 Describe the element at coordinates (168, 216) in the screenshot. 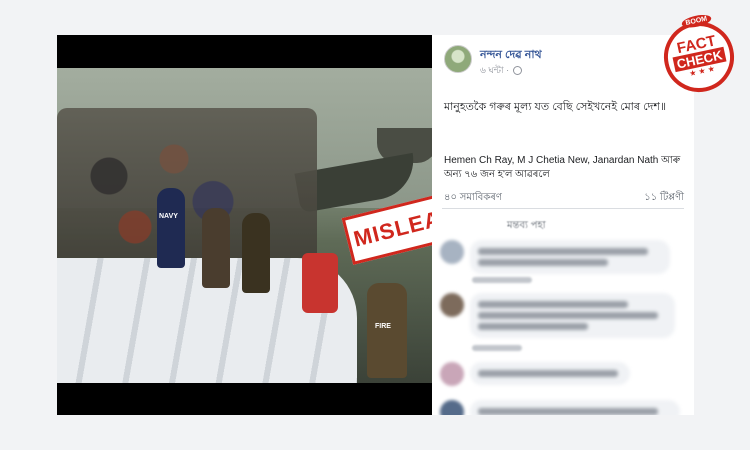

I see `navy-jacket-text: NAVY` at that location.